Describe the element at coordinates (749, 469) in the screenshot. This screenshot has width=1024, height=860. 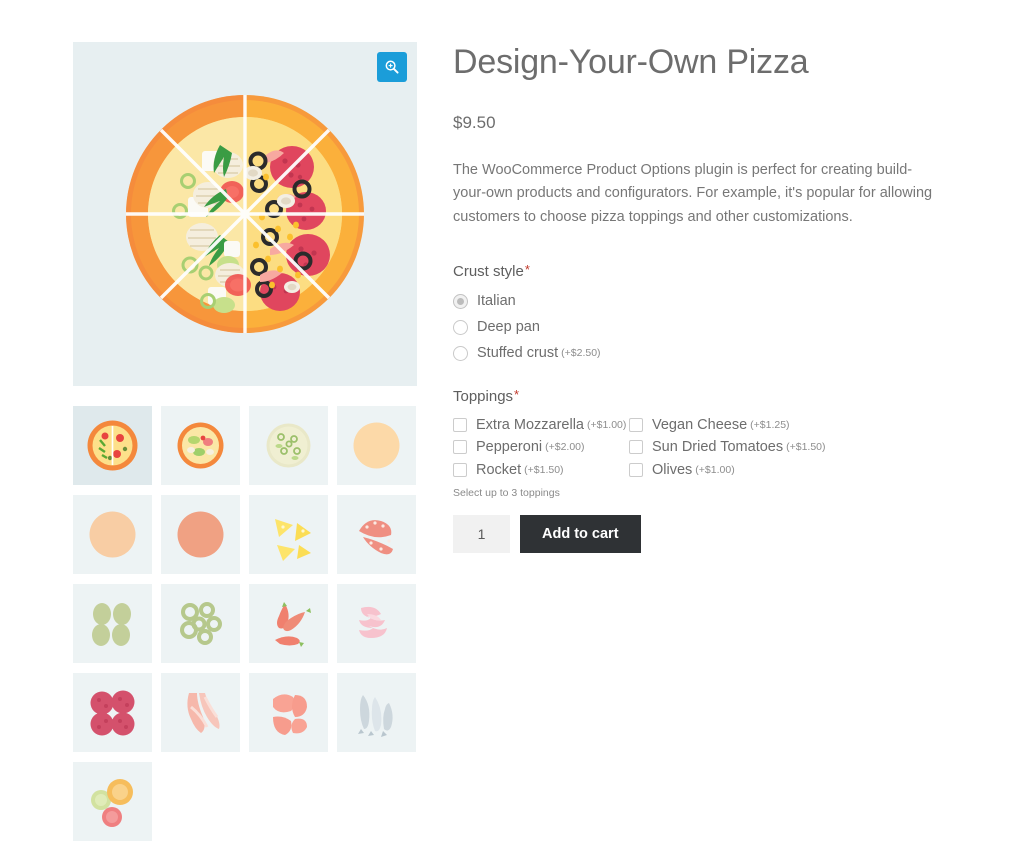
I see `checkbox-option-olives: Olives (+$1.00)` at that location.